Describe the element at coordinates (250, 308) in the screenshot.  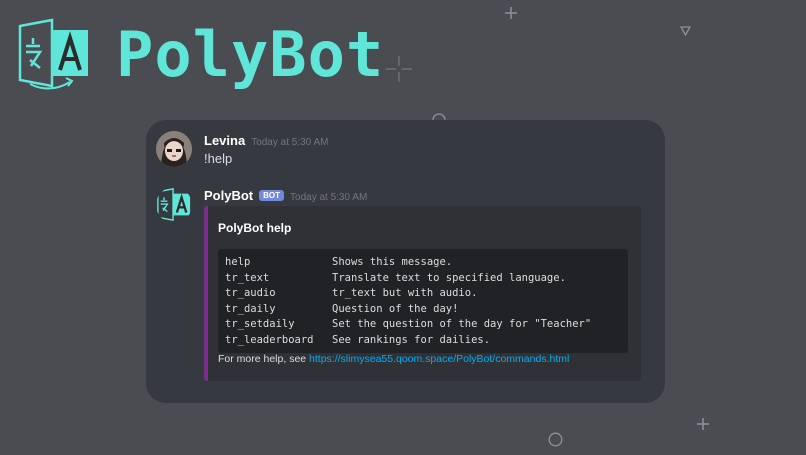
I see `command-name: tr_daily` at that location.